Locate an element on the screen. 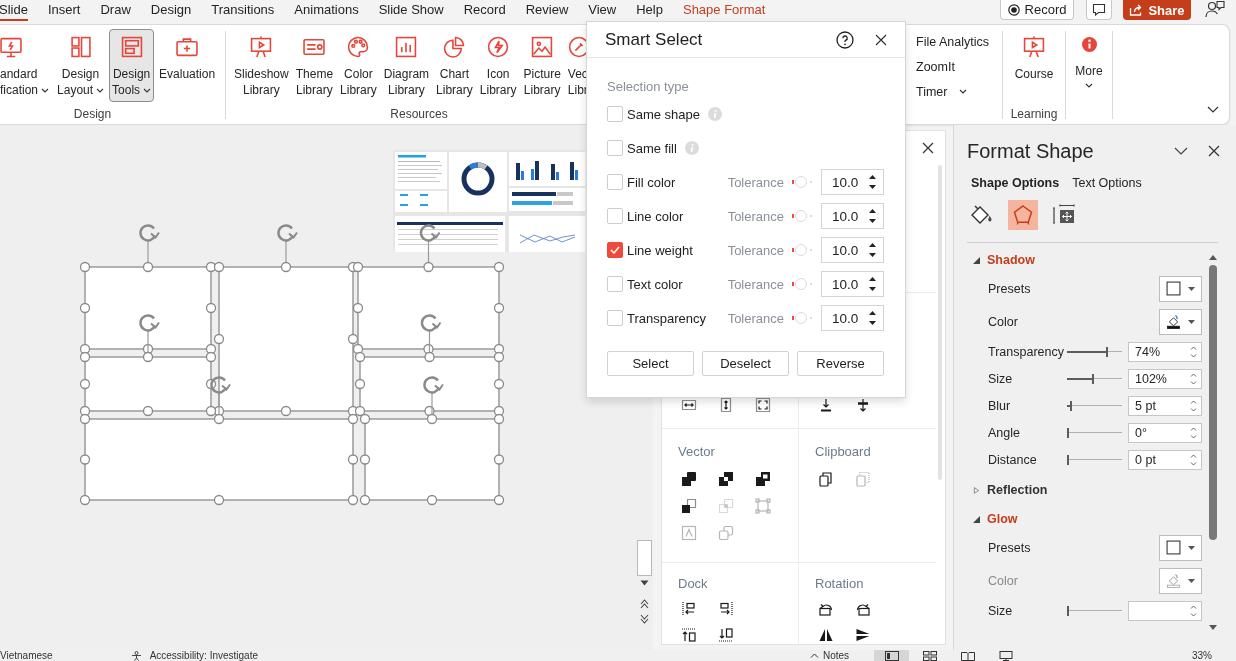 The image size is (1236, 661). spin-field: 0° is located at coordinates (1165, 432).